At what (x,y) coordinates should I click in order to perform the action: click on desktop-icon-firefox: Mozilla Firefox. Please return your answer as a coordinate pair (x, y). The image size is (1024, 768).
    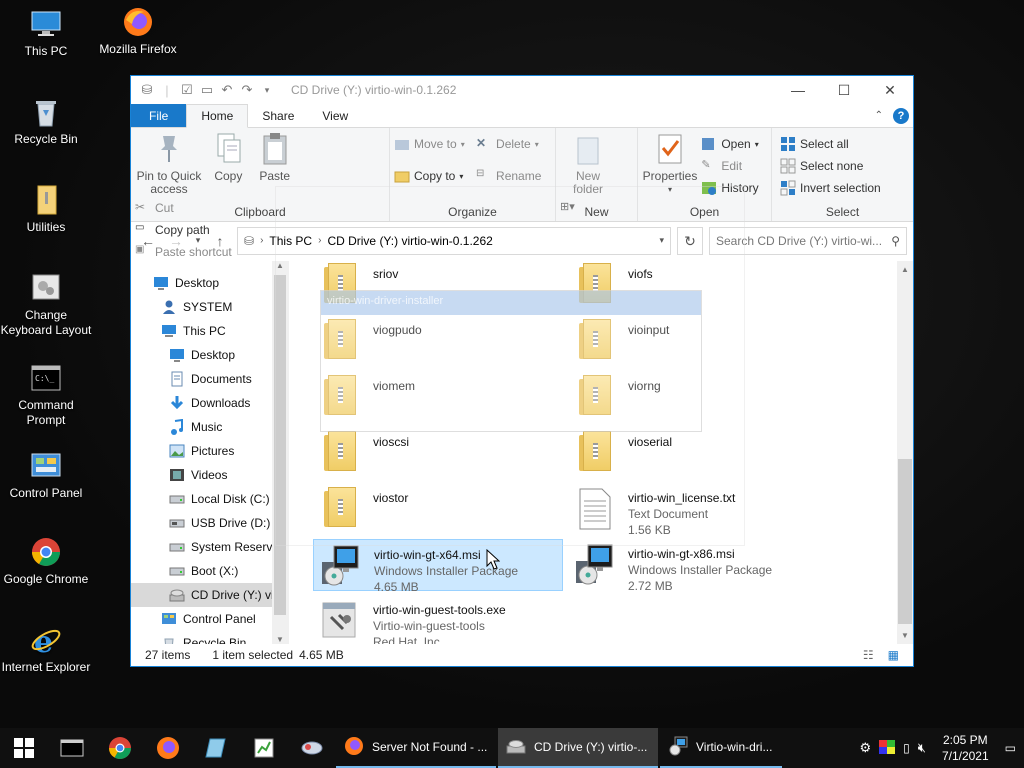
    Looking at the image, I should click on (138, 31).